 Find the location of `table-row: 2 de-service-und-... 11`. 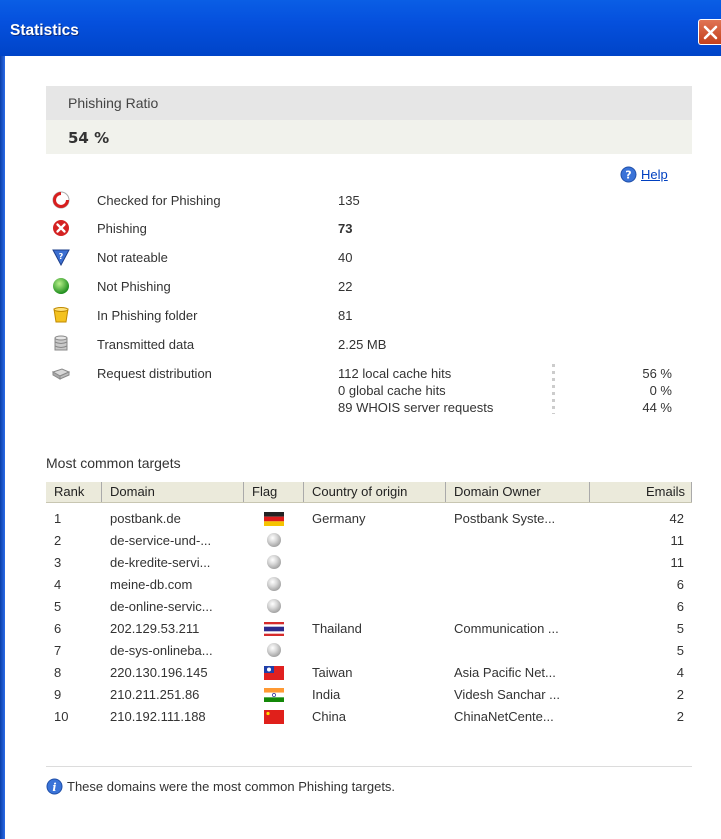

table-row: 2 de-service-und-... 11 is located at coordinates (369, 541).